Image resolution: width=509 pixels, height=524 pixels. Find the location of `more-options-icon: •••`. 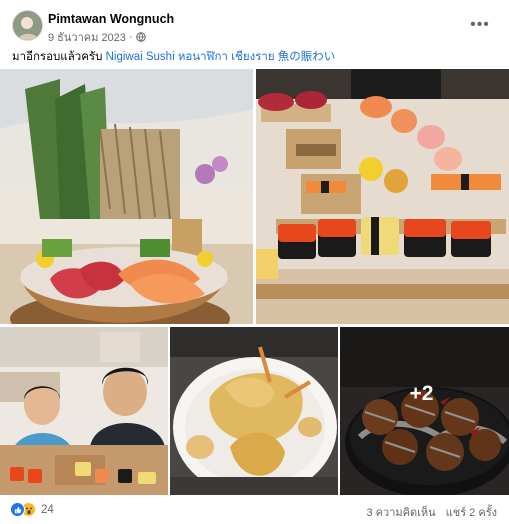

more-options-icon: ••• is located at coordinates (480, 25).